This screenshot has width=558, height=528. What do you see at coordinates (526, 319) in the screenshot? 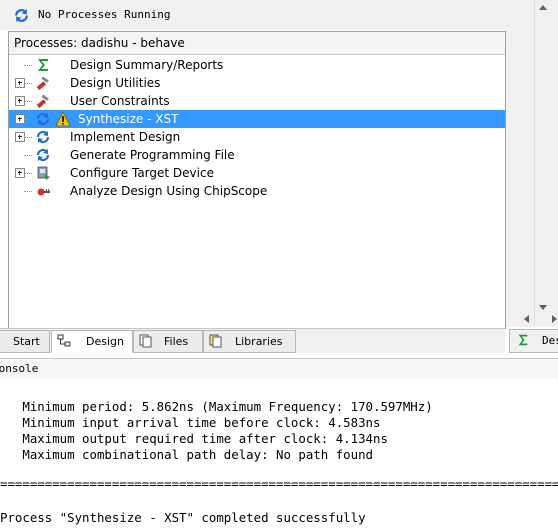
I see `scroll-left-arrow-icon` at bounding box center [526, 319].